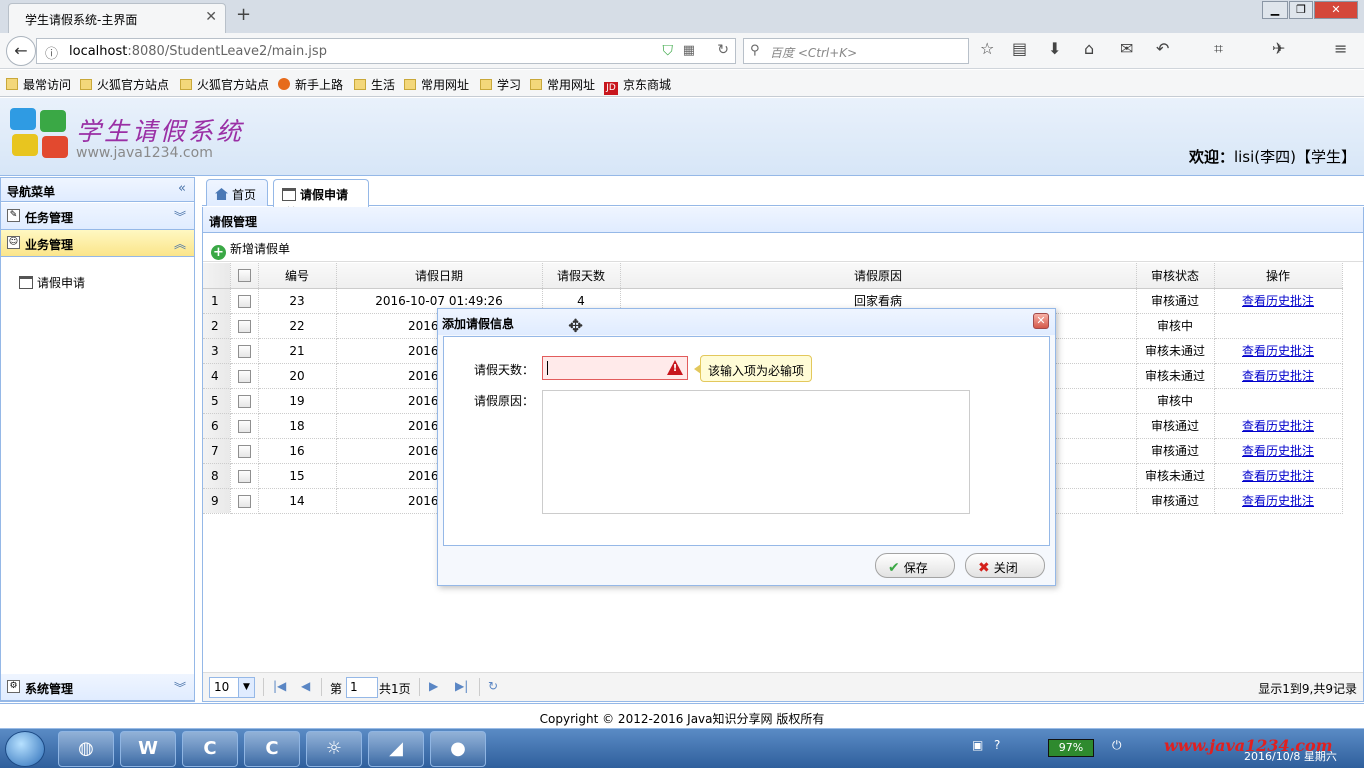 Image resolution: width=1364 pixels, height=768 pixels. What do you see at coordinates (458, 749) in the screenshot?
I see `taskbar-app-firefox-icon: ●` at bounding box center [458, 749].